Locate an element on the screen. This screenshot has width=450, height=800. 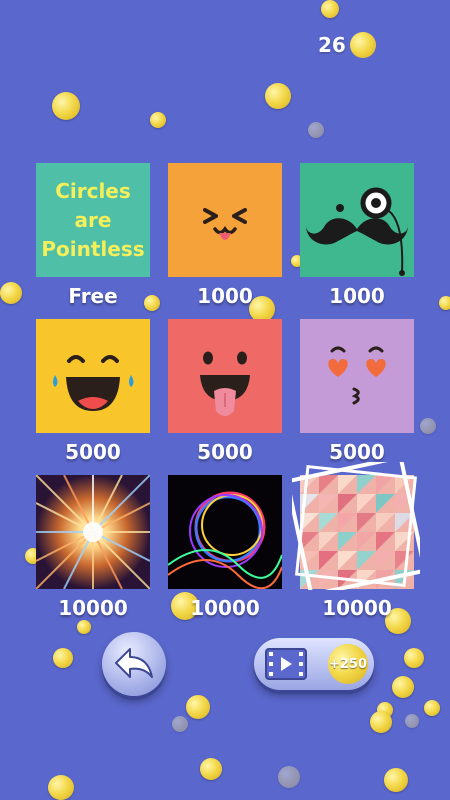
skin-tile-squint-tongue-face is located at coordinates (225, 220).